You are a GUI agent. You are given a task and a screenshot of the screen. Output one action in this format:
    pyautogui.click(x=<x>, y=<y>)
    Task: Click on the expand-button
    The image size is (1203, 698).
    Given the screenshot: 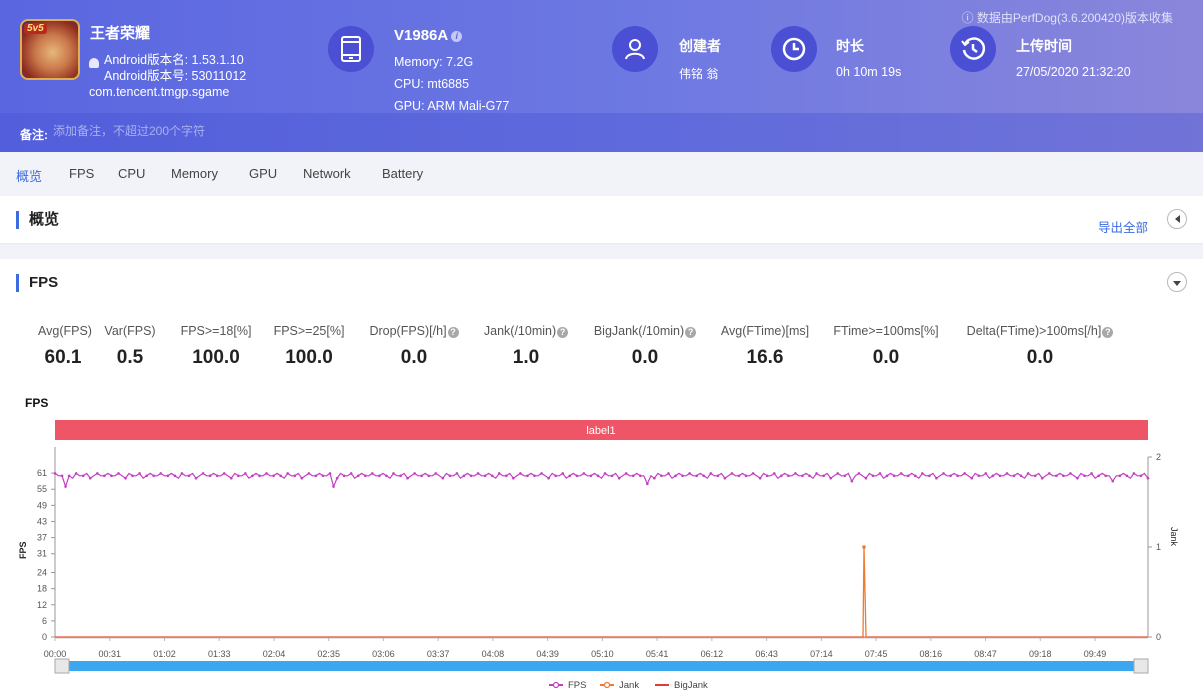 What is the action you would take?
    pyautogui.click(x=1177, y=282)
    